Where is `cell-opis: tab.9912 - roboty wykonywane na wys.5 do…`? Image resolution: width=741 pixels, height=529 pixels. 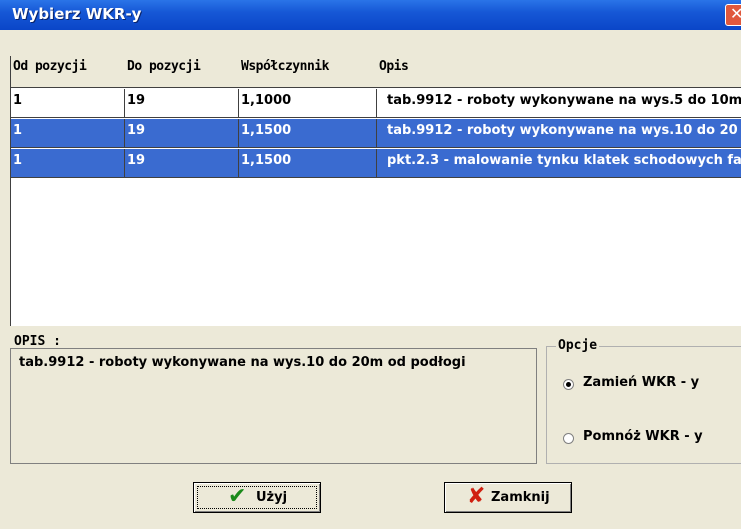 cell-opis: tab.9912 - roboty wykonywane na wys.5 do… is located at coordinates (559, 103).